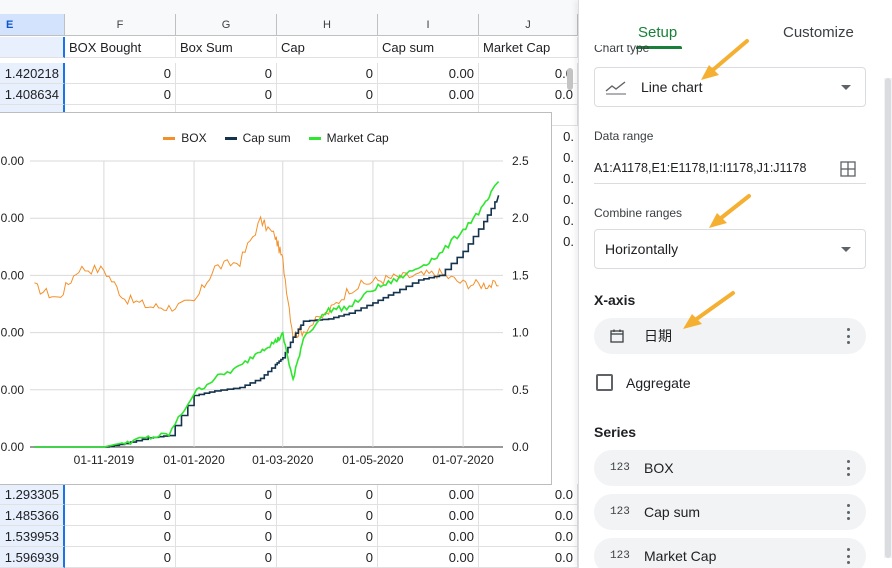 The height and width of the screenshot is (568, 892). I want to click on y-axis-tick-label-right: 2.0, so click(520, 218).